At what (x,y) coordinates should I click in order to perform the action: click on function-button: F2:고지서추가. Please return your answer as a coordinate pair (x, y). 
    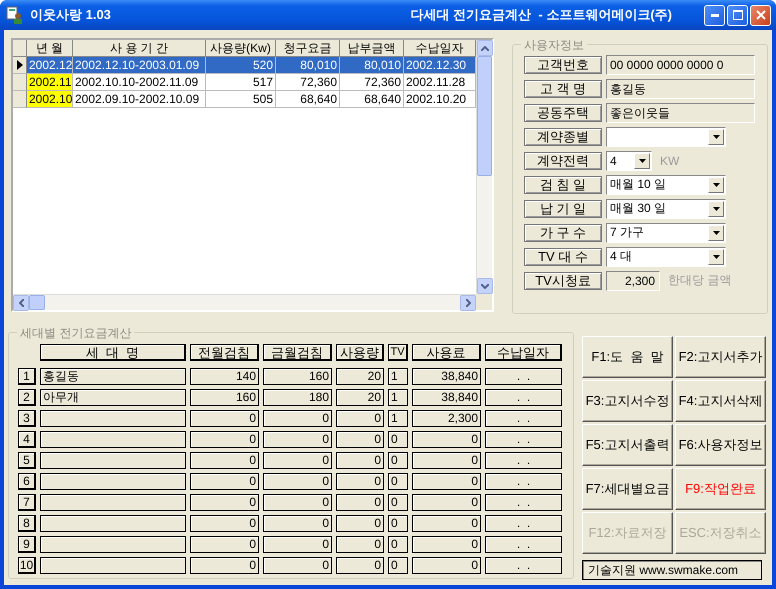
    Looking at the image, I should click on (720, 357).